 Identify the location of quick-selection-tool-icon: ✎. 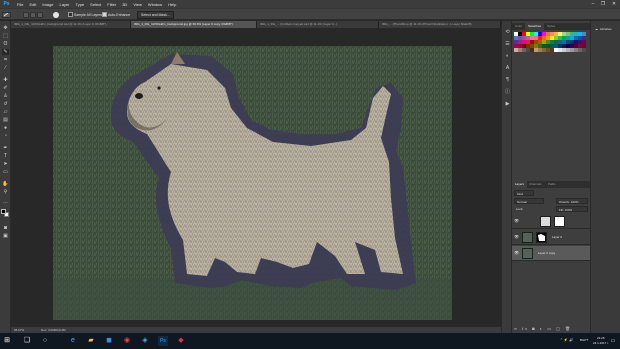
(5, 52).